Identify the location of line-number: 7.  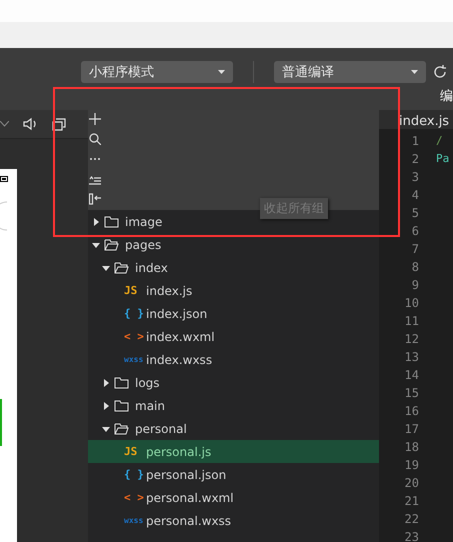
(415, 249).